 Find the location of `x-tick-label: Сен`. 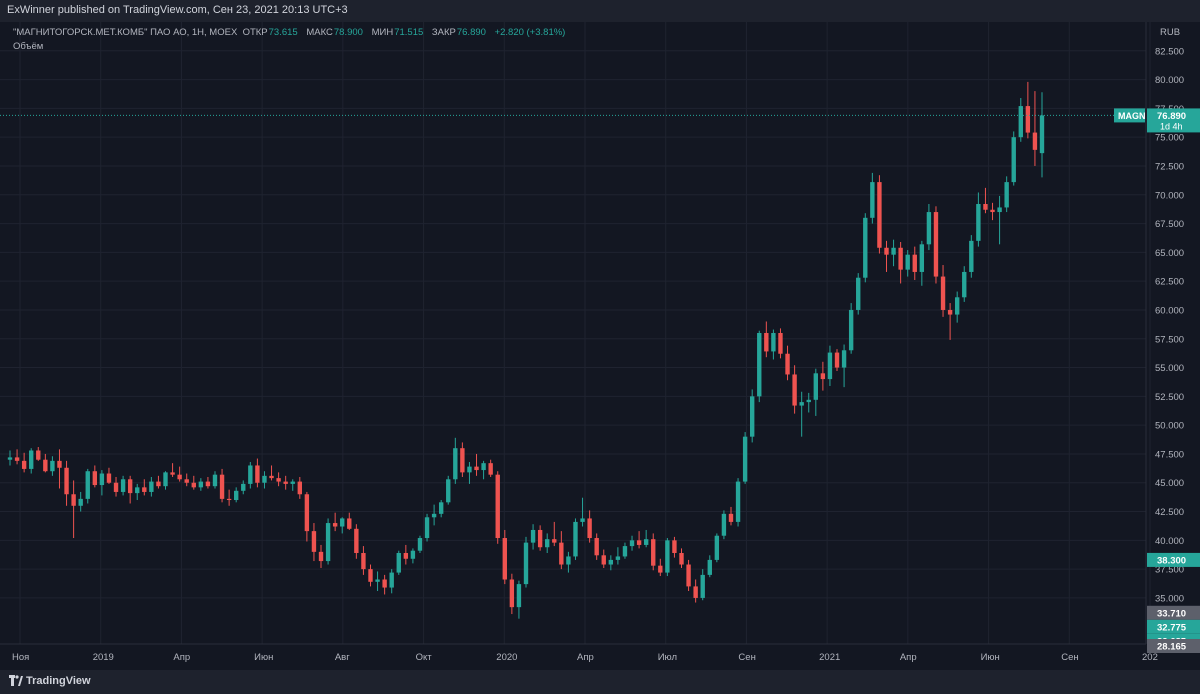

x-tick-label: Сен is located at coordinates (1069, 657).